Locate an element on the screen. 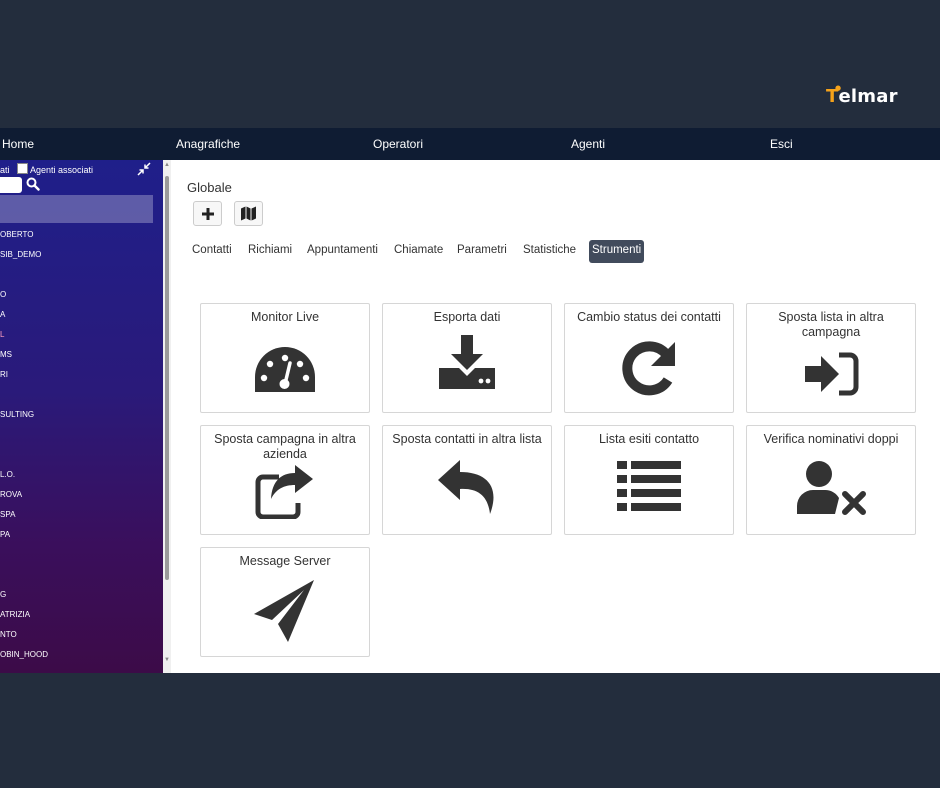 Image resolution: width=940 pixels, height=788 pixels. tool-sposta-lista: Sposta lista in altra campagna is located at coordinates (831, 358).